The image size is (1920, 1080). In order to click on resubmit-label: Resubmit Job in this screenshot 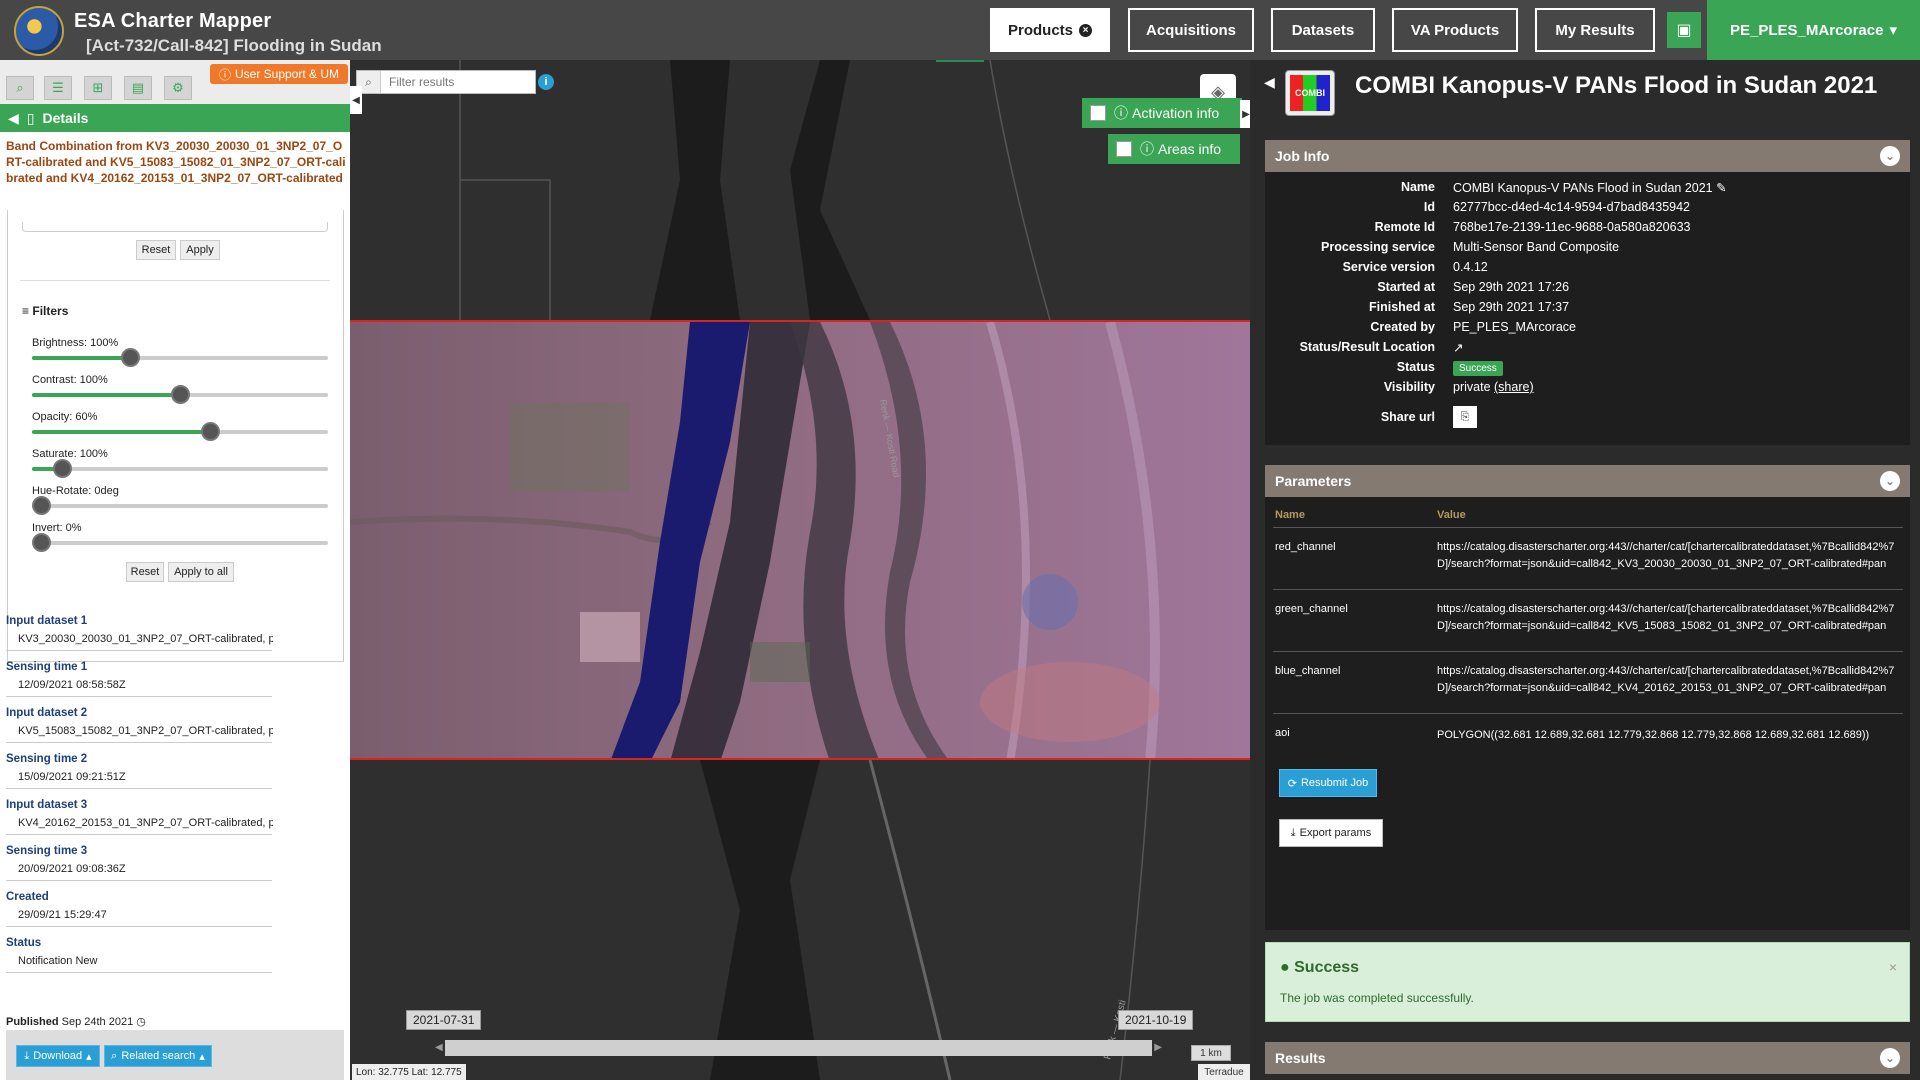, I will do `click(1334, 783)`.